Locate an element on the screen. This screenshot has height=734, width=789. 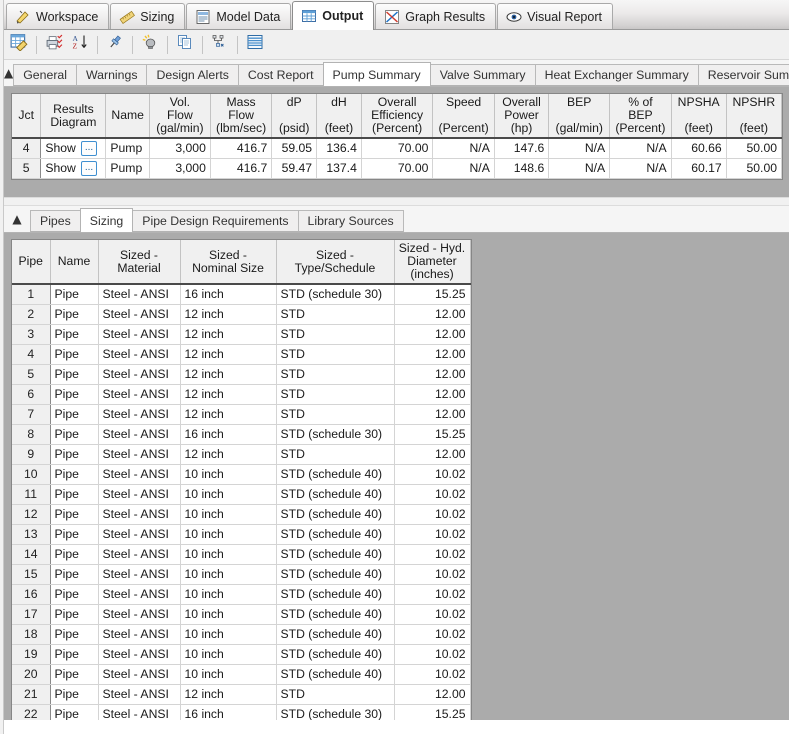
primary-tab-model-data: Model Data is located at coordinates (239, 16).